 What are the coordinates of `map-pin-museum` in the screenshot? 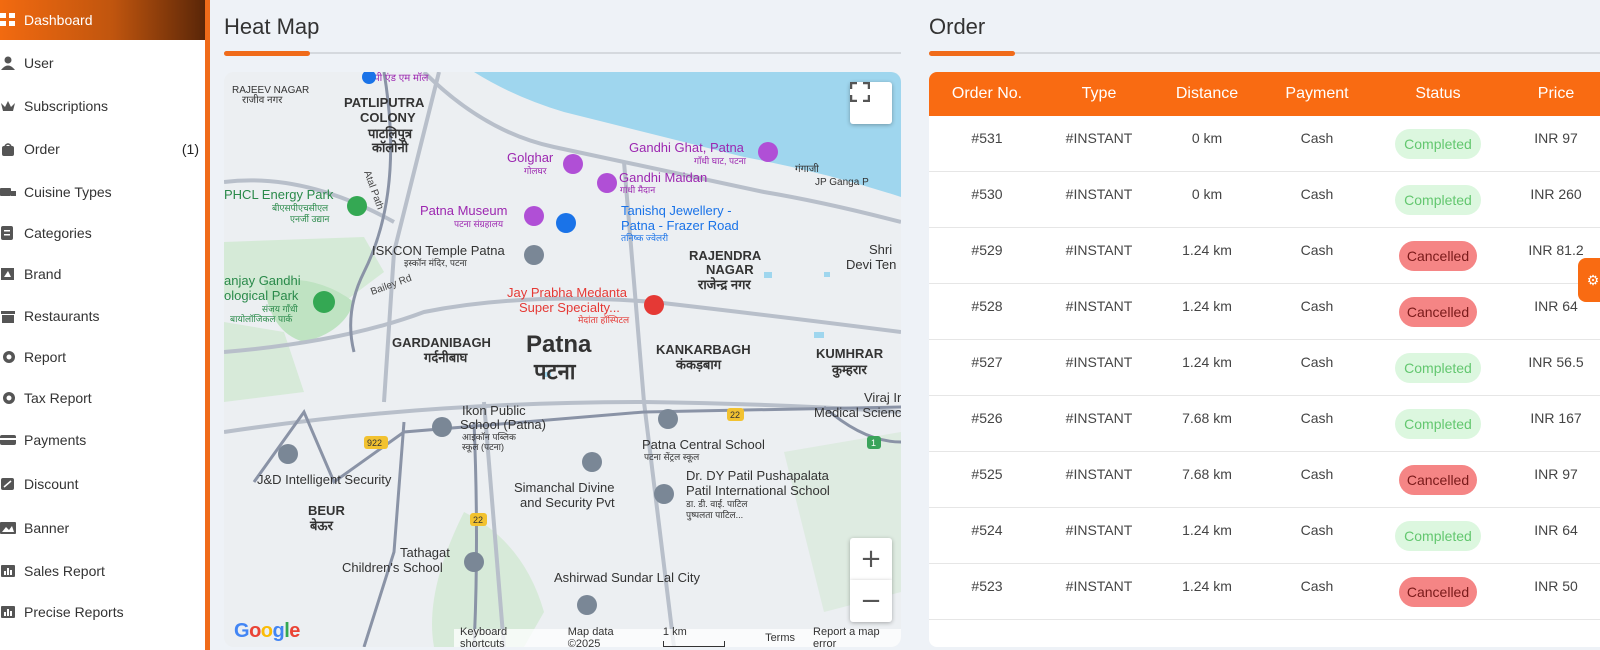 It's located at (534, 216).